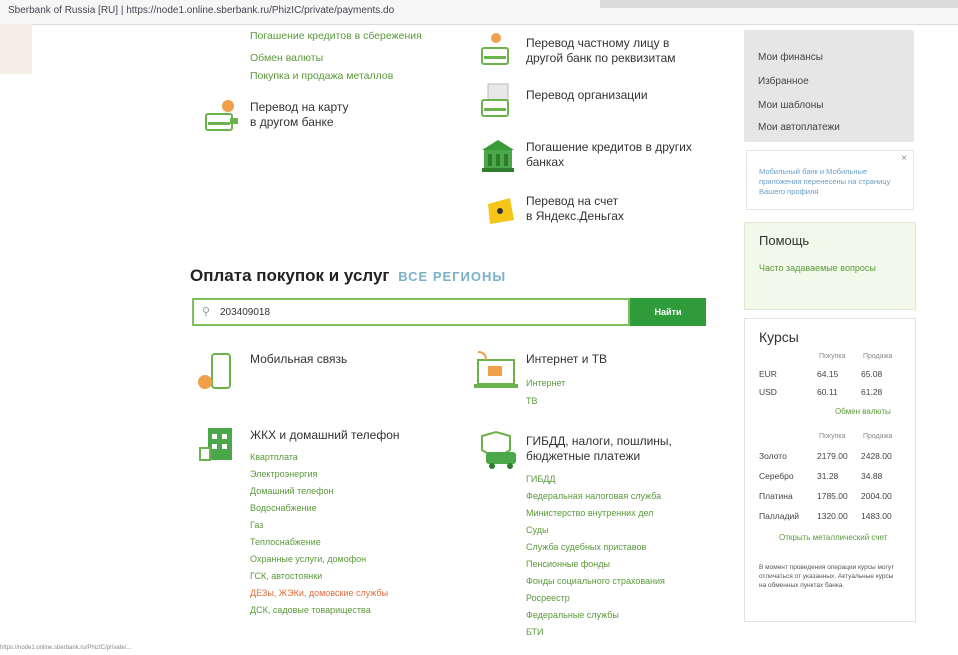  Describe the element at coordinates (319, 613) in the screenshot. I see `zhkh-link-gardens: ДСК, садовые товарищества` at that location.